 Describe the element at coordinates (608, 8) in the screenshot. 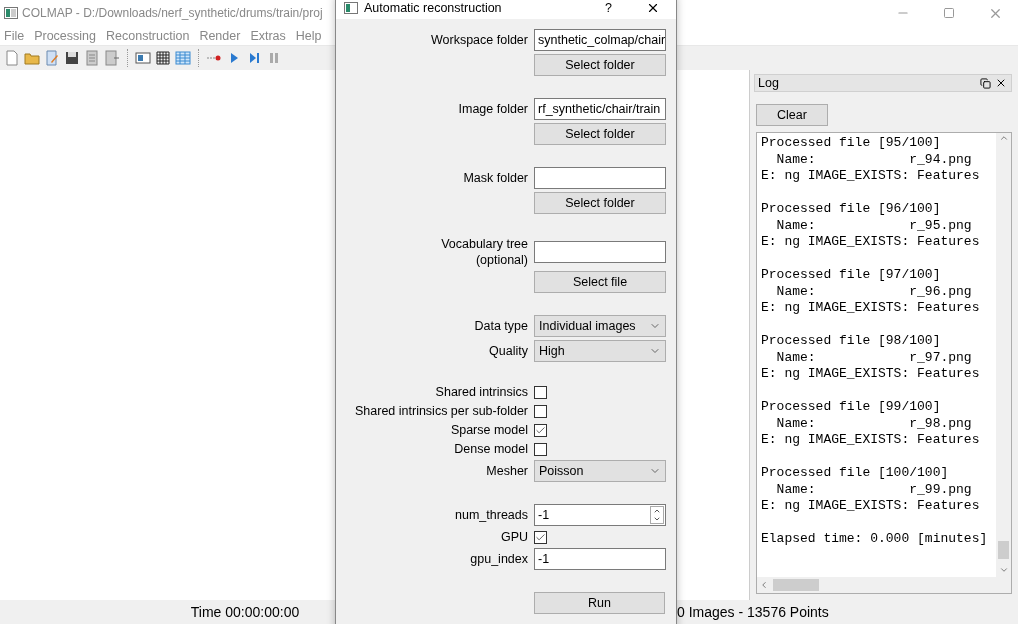

I see `help-button: ?` at that location.